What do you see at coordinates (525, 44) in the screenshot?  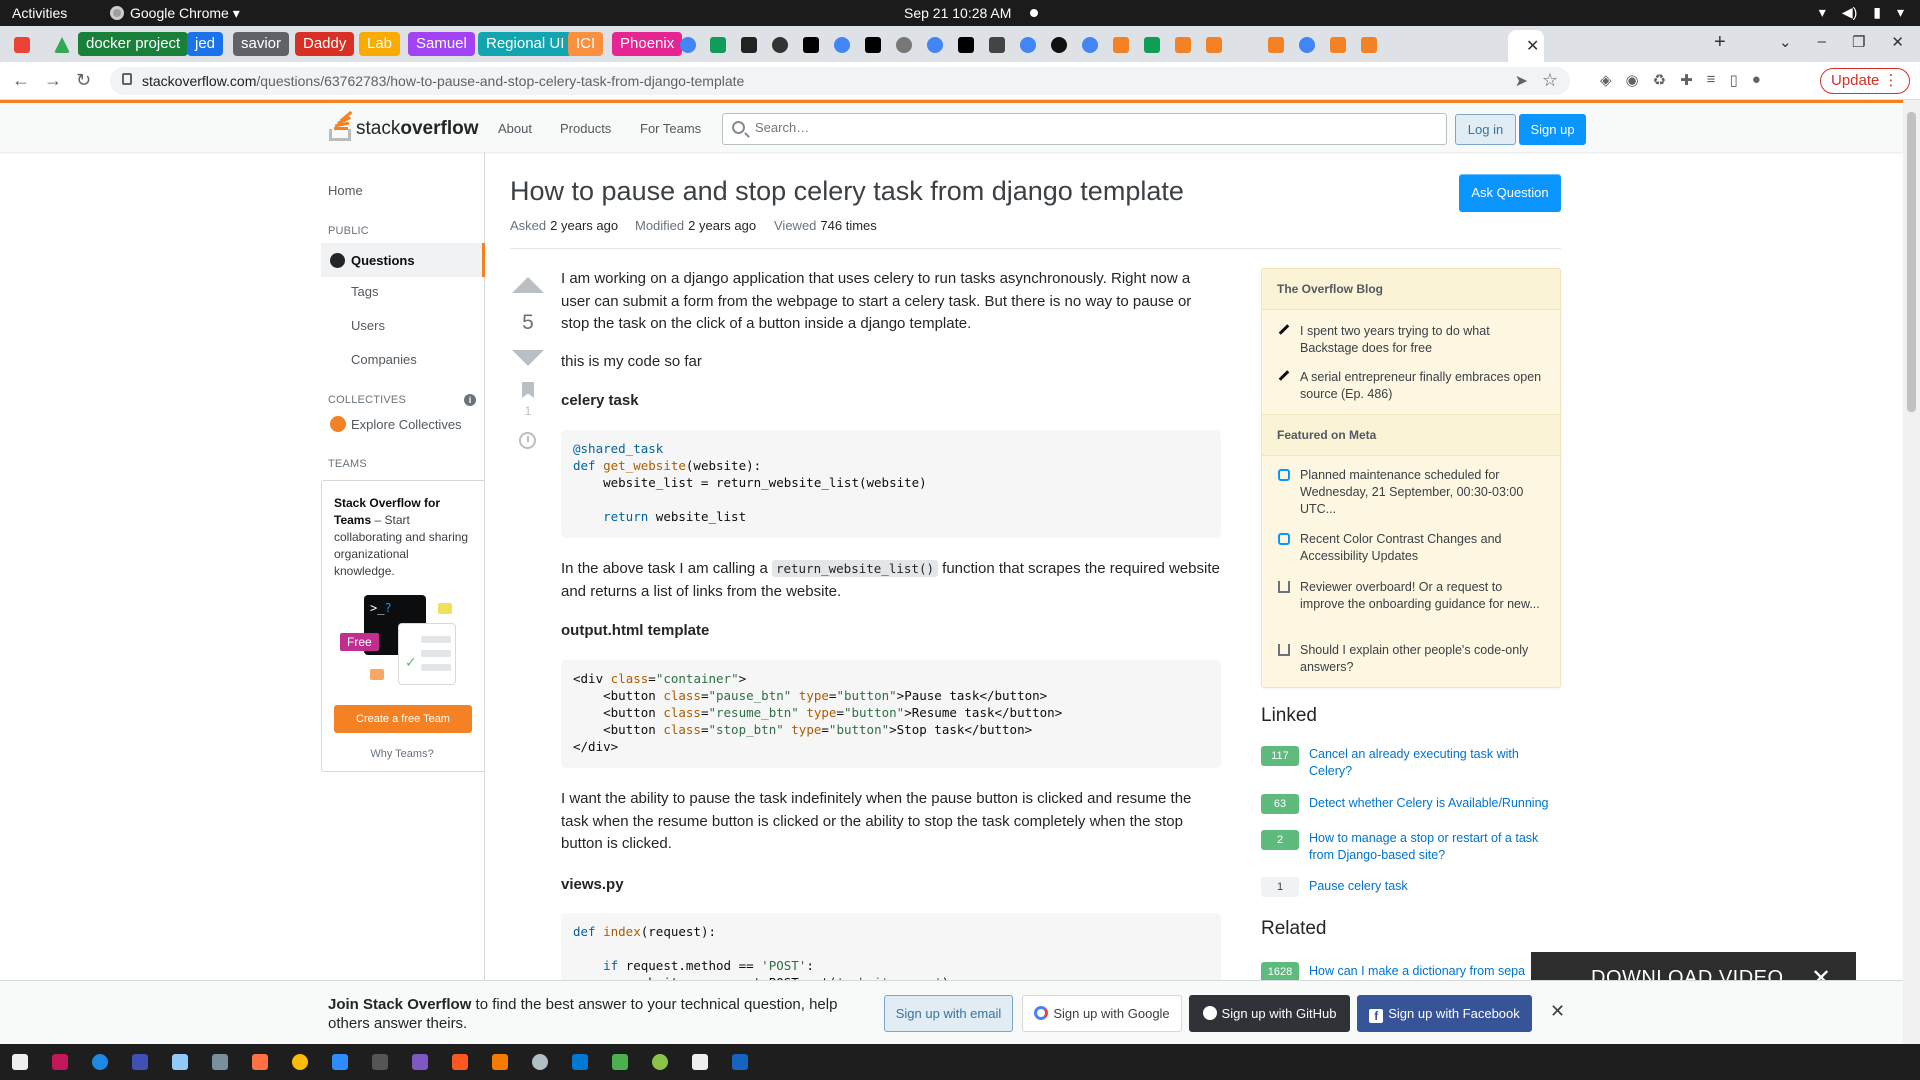 I see `tab-group-regional-ui: Regional UI` at bounding box center [525, 44].